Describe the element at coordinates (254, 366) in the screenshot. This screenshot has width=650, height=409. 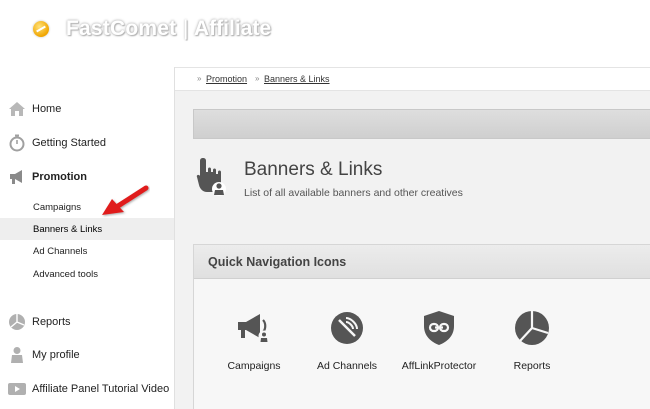
I see `quick-nav-label: Campaigns` at that location.